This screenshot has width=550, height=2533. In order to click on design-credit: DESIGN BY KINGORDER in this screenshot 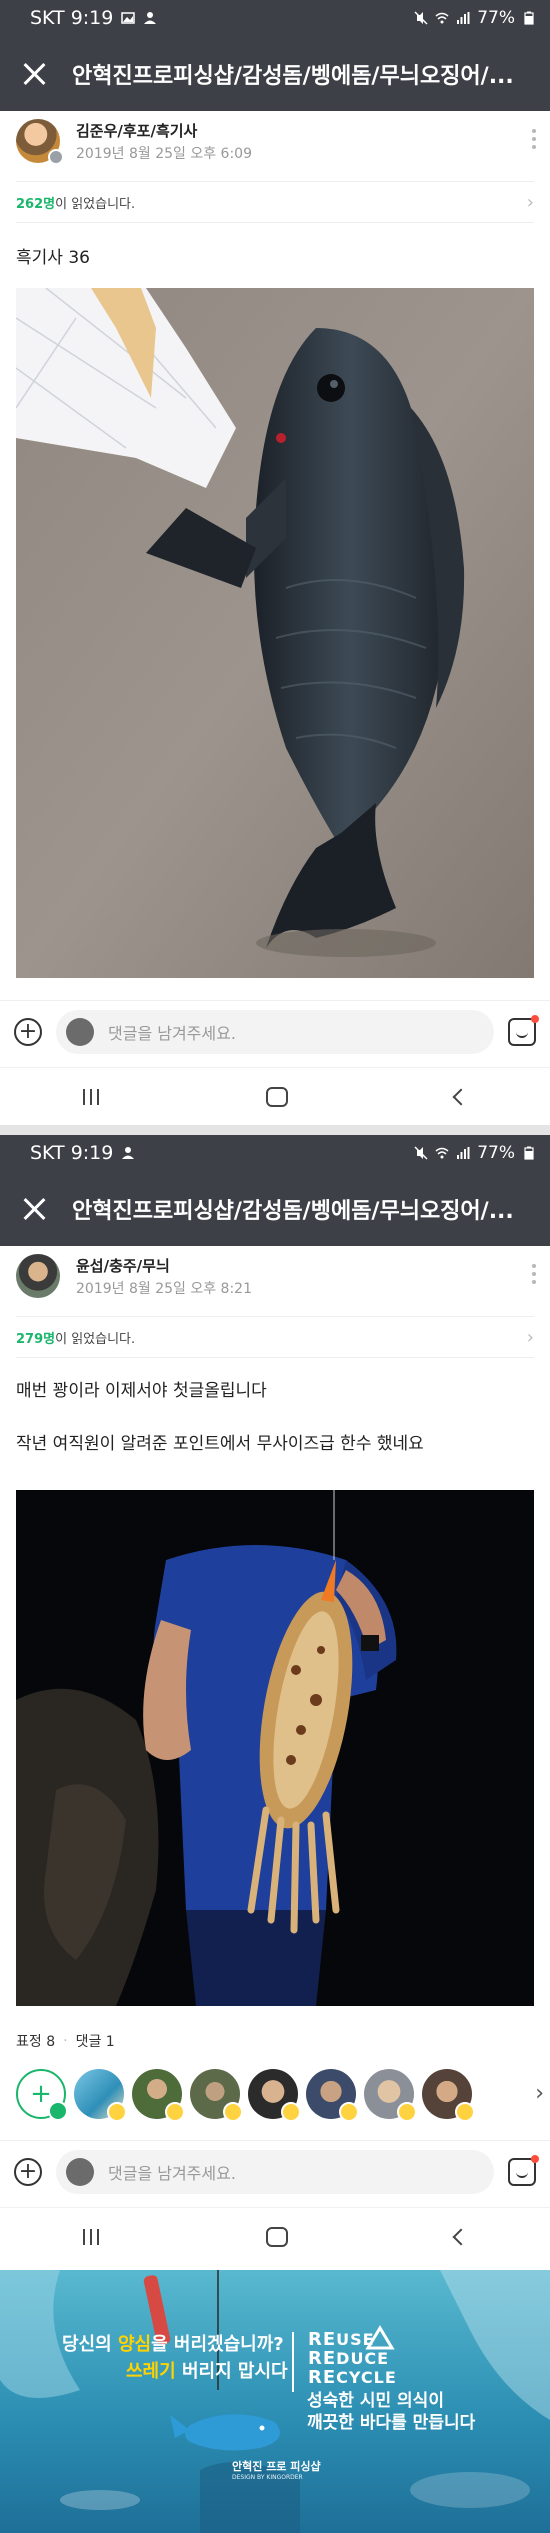, I will do `click(267, 2477)`.